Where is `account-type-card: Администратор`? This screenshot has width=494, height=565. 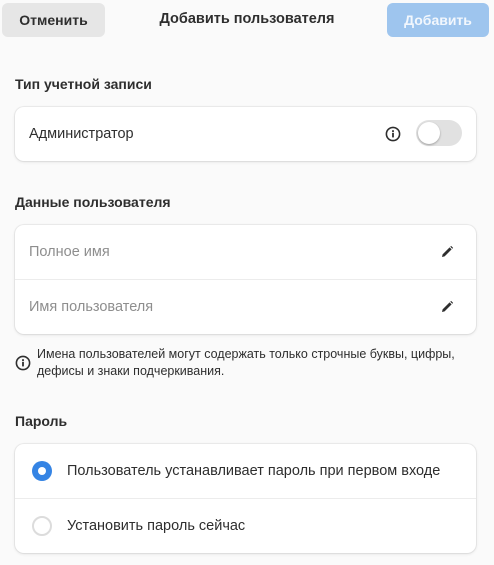
account-type-card: Администратор is located at coordinates (245, 134).